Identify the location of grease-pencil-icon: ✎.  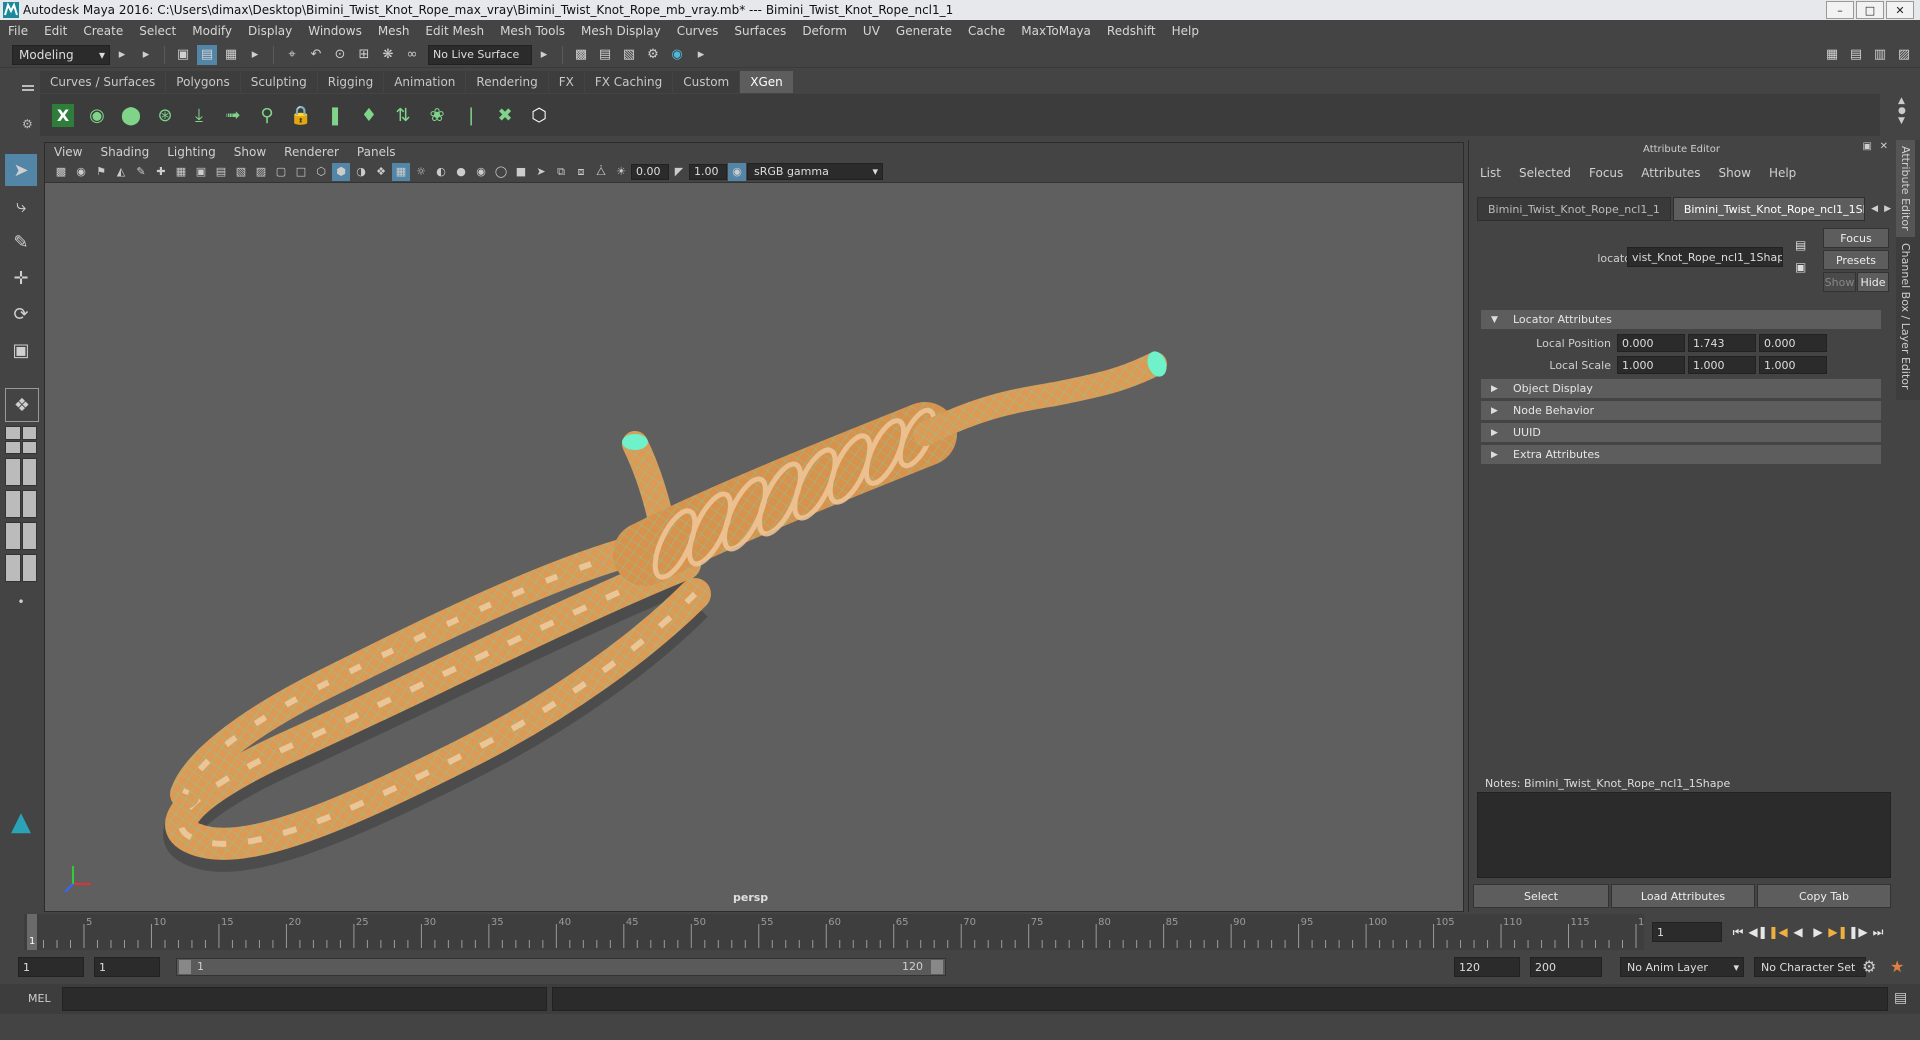
(141, 172).